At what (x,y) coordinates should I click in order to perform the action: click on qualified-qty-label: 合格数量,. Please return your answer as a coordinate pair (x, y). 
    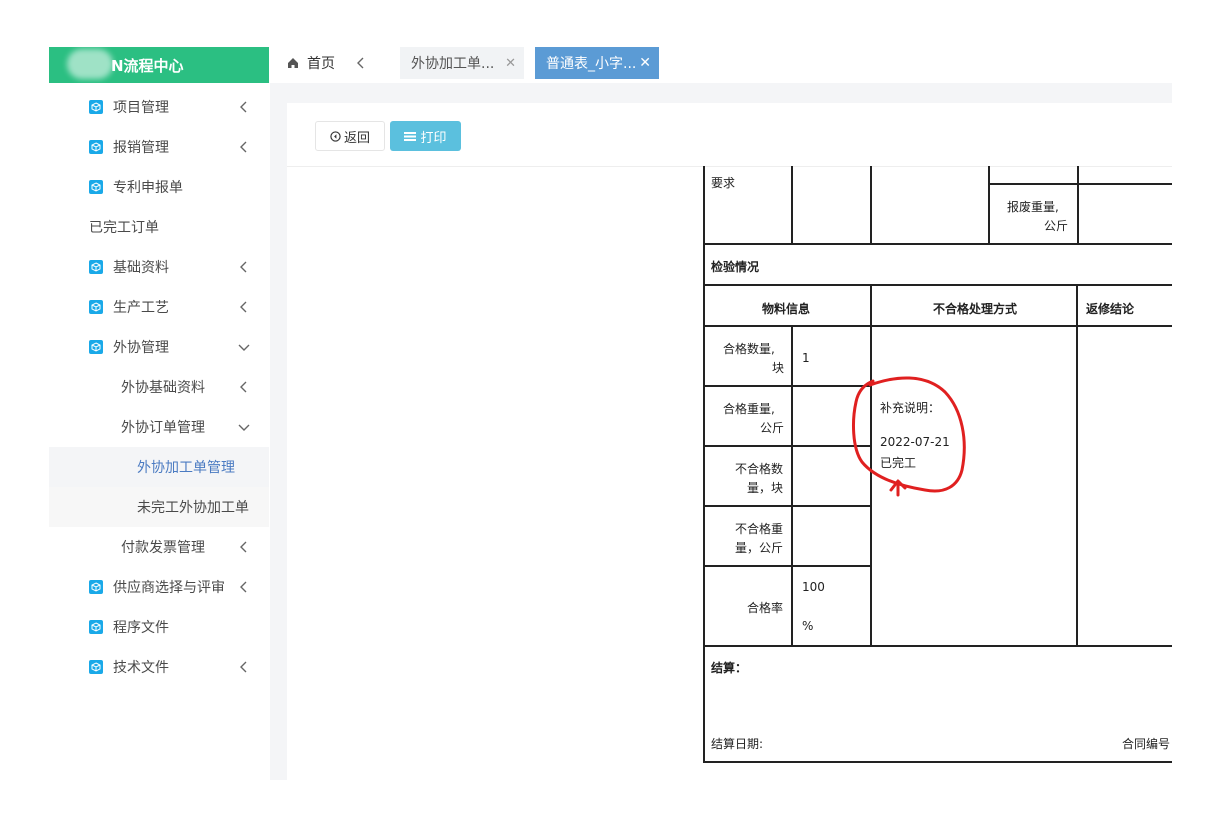
    Looking at the image, I should click on (749, 349).